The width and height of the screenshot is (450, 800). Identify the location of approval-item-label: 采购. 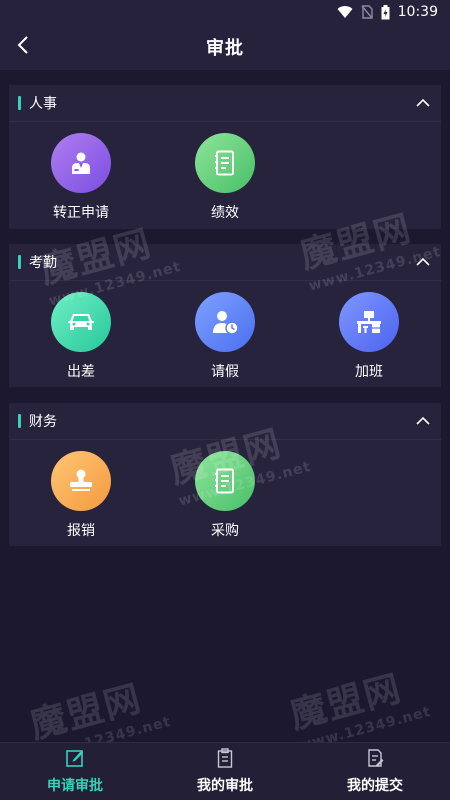
(225, 531).